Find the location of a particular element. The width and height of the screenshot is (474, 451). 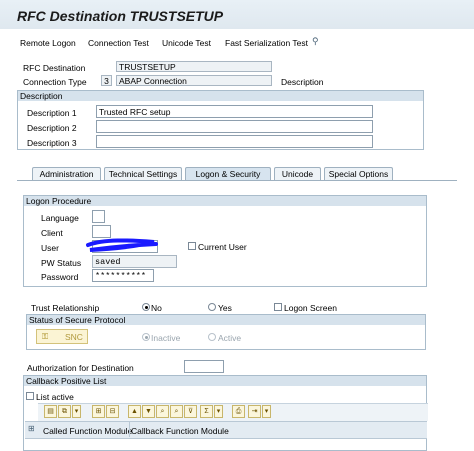

description-label: Description is located at coordinates (302, 82).